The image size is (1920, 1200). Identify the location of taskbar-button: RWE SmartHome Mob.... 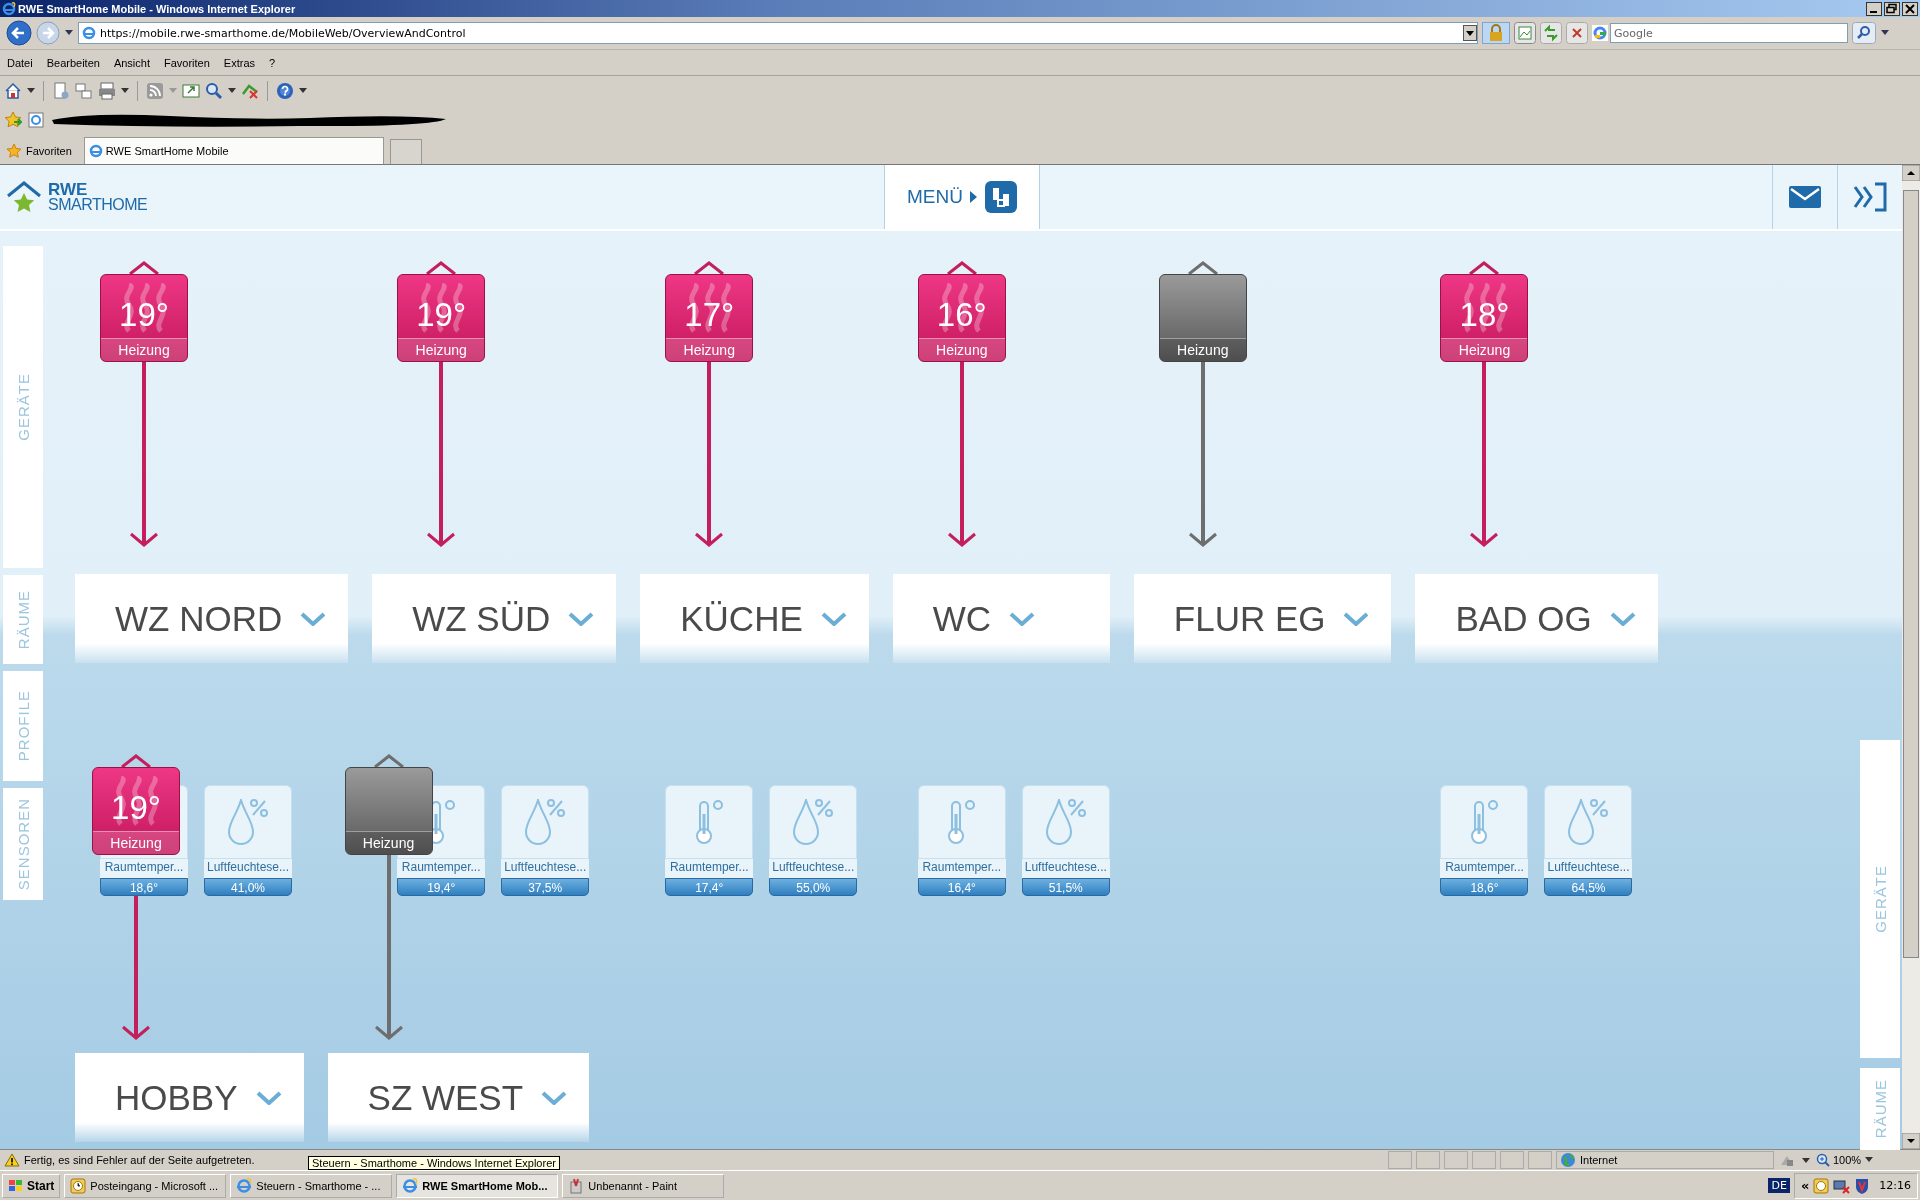
(477, 1185).